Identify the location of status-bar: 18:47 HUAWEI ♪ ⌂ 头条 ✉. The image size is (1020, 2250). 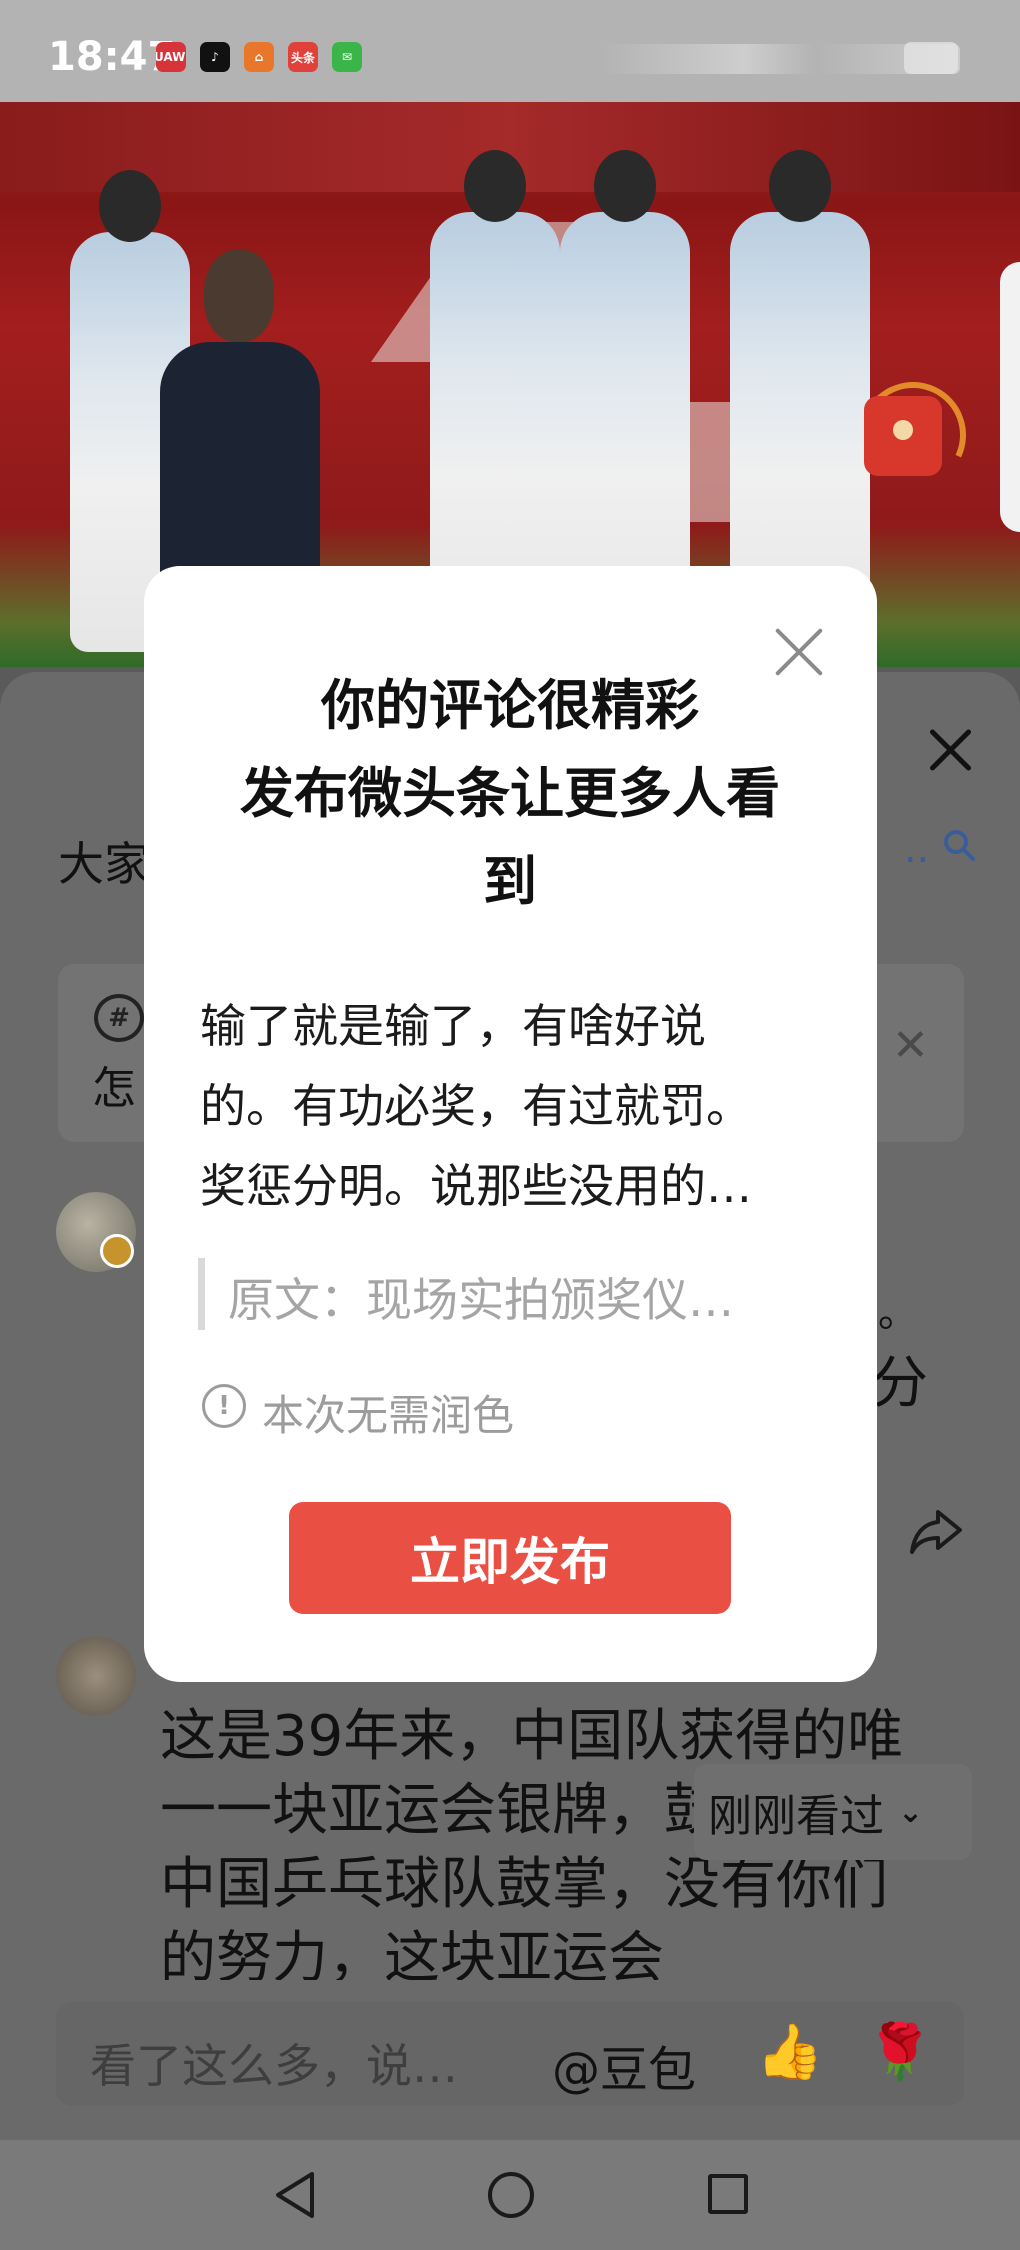
(510, 51).